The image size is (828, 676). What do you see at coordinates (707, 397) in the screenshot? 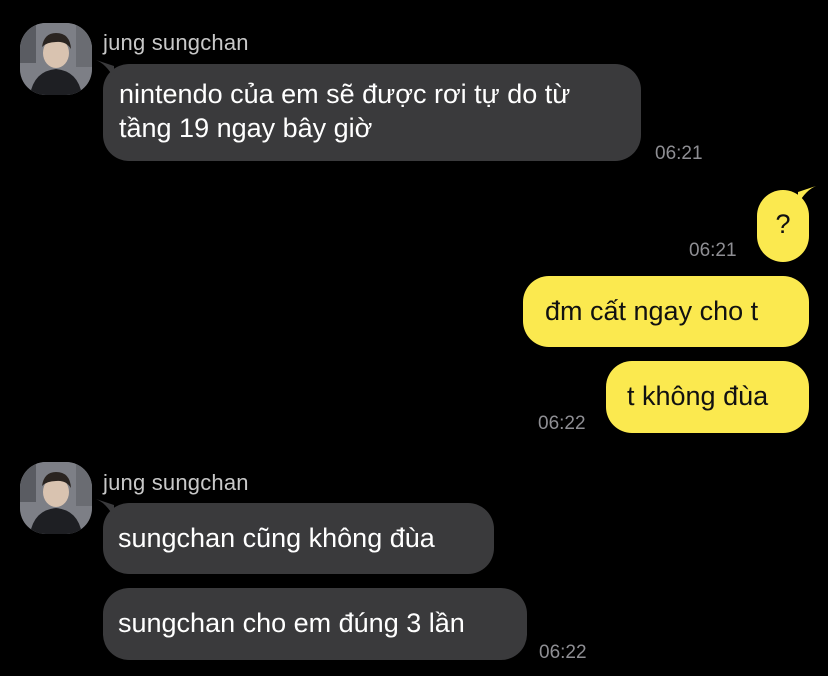
I see `message-bubble-outgoing: t không đùa` at bounding box center [707, 397].